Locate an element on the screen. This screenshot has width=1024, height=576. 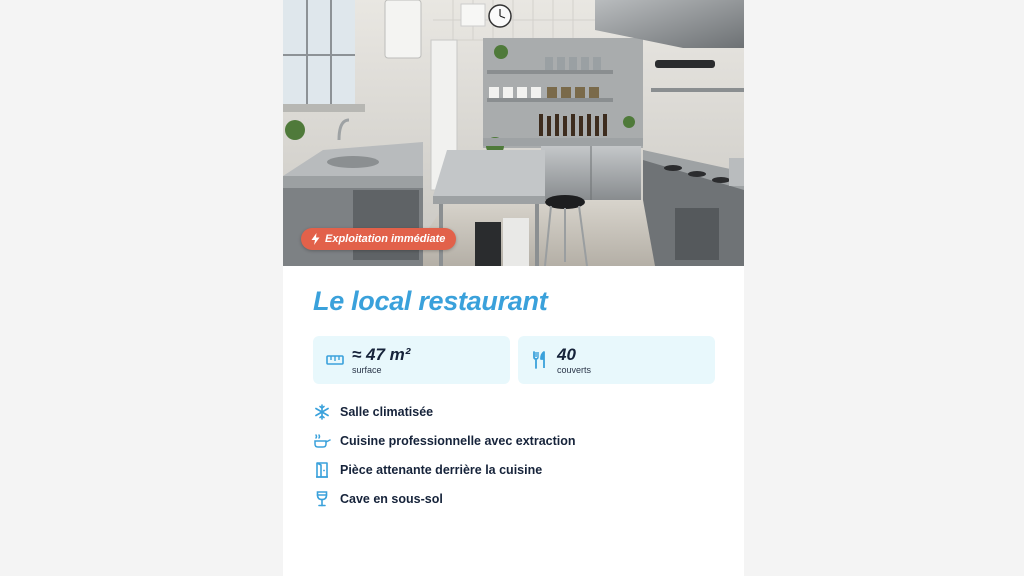
stats-row: ≈ 47 m² surface 40 couverts is located at coordinates (514, 360).